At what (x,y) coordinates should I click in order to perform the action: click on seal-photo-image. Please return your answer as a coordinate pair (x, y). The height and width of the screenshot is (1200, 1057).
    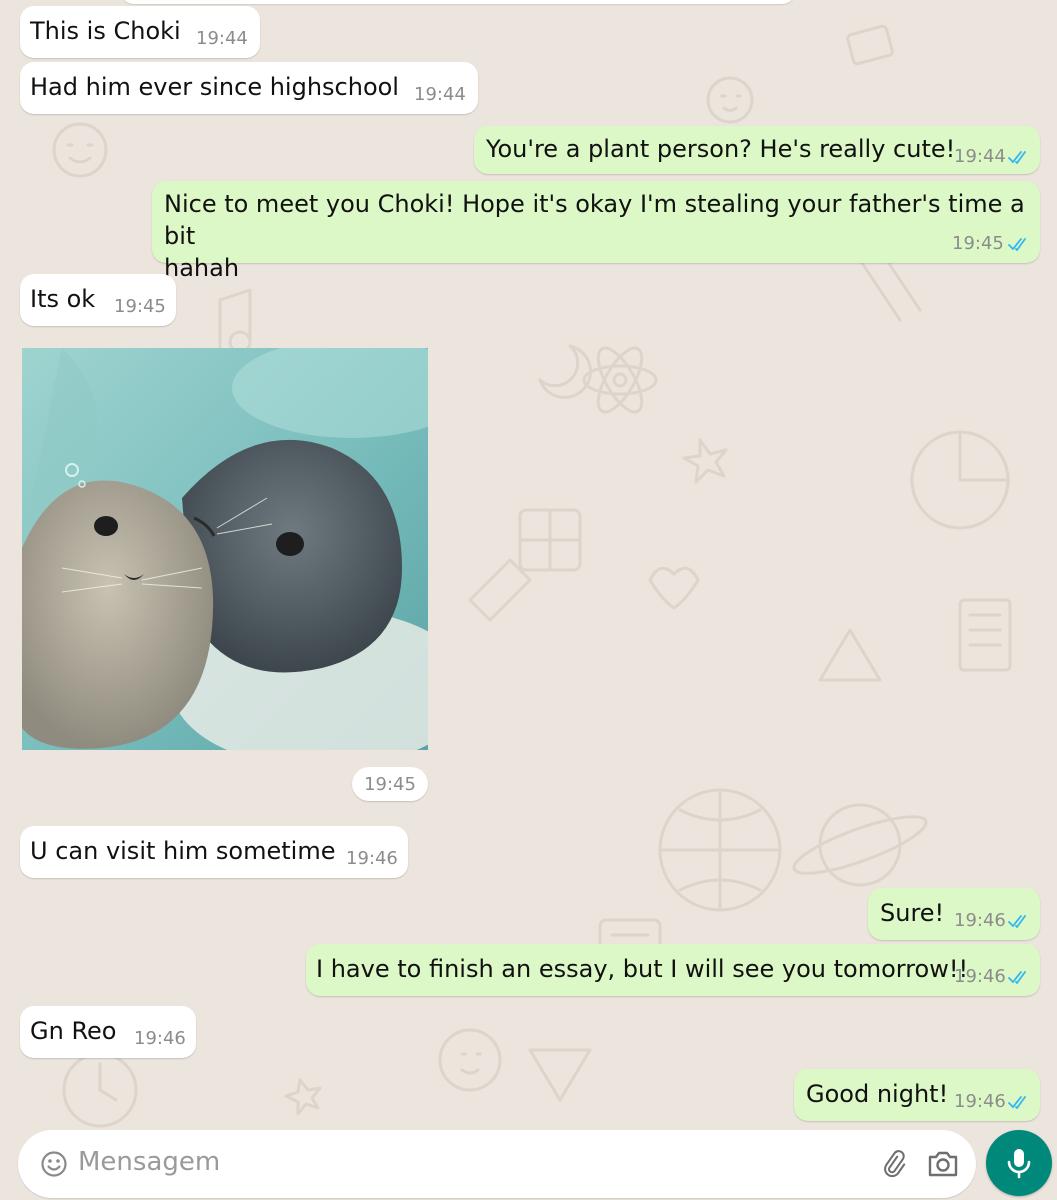
    Looking at the image, I should click on (225, 549).